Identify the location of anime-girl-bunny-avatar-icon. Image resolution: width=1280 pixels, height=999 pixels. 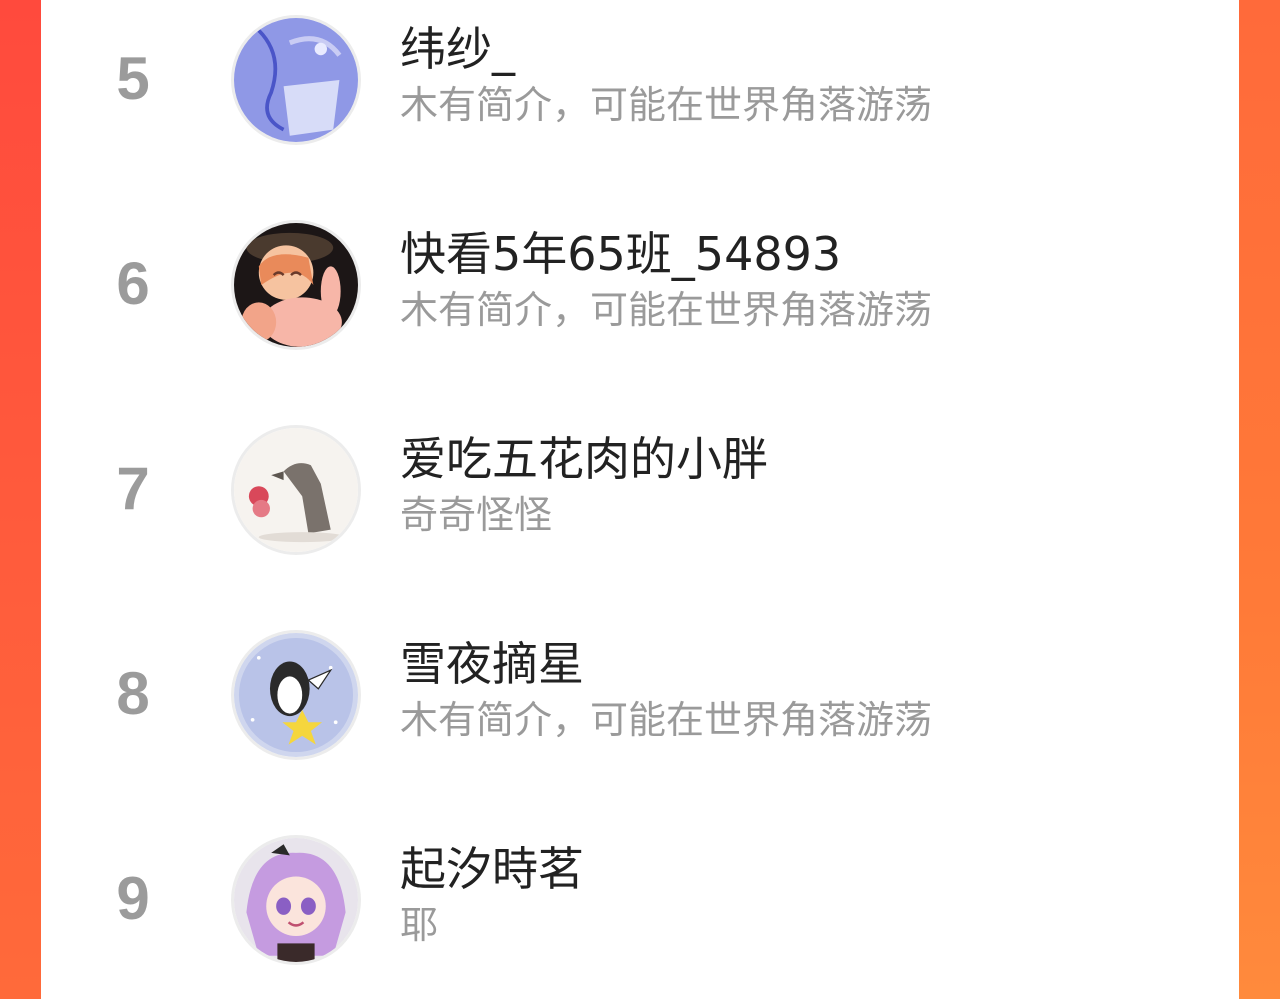
(296, 285).